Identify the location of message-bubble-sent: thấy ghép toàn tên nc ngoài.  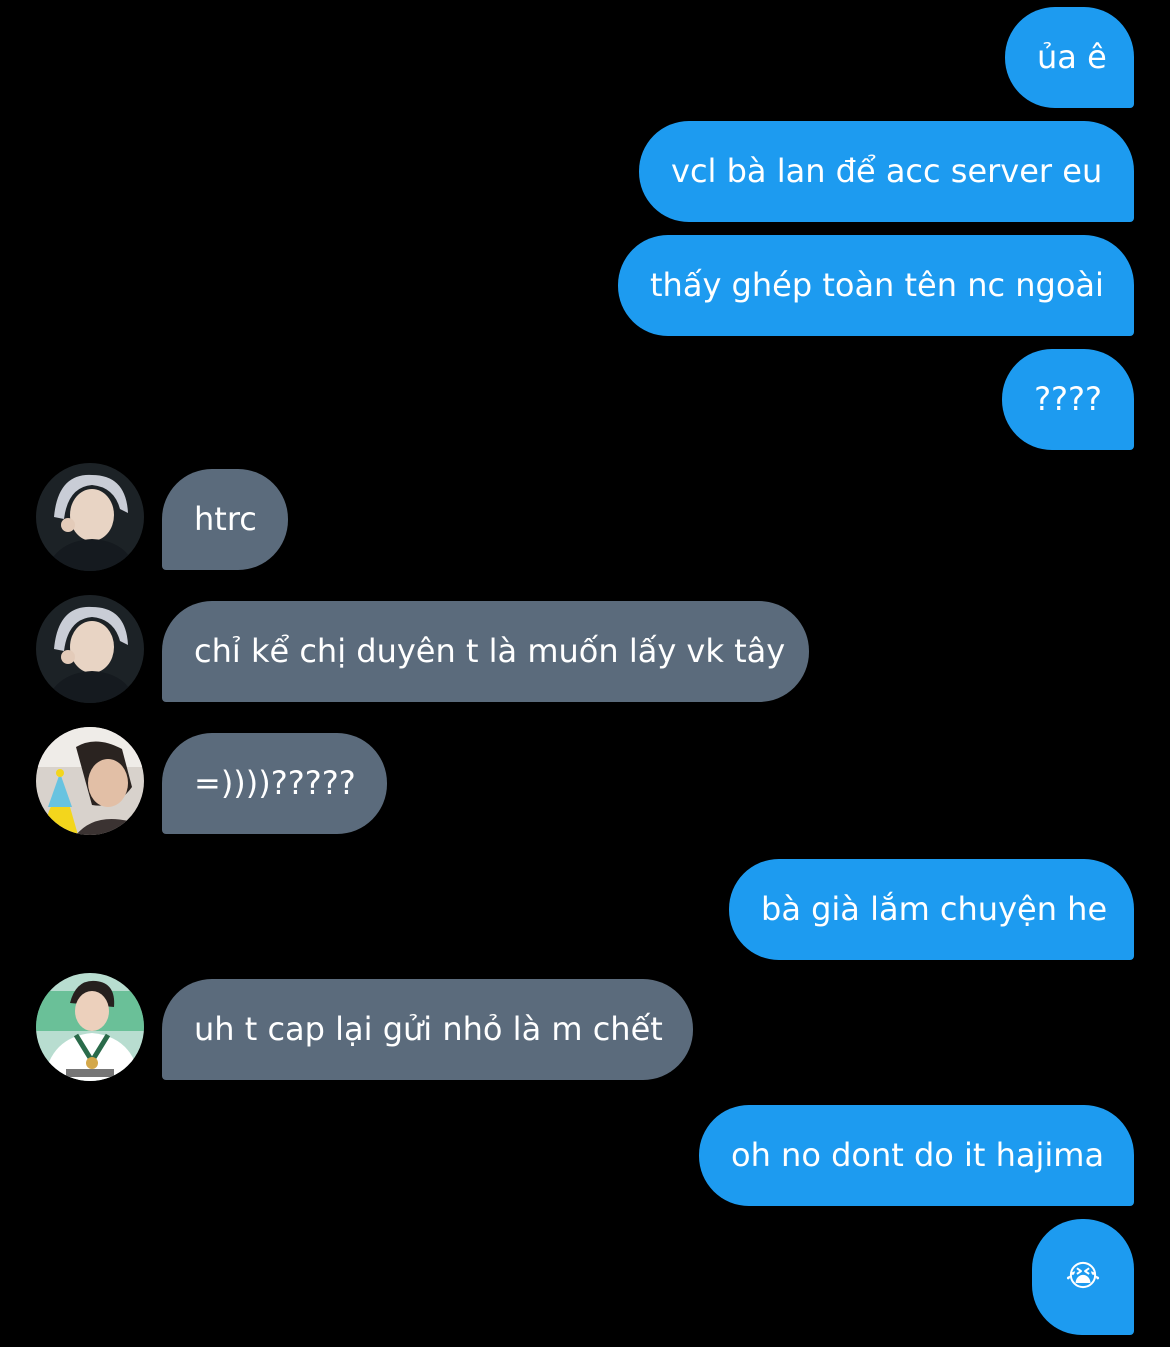
(876, 285).